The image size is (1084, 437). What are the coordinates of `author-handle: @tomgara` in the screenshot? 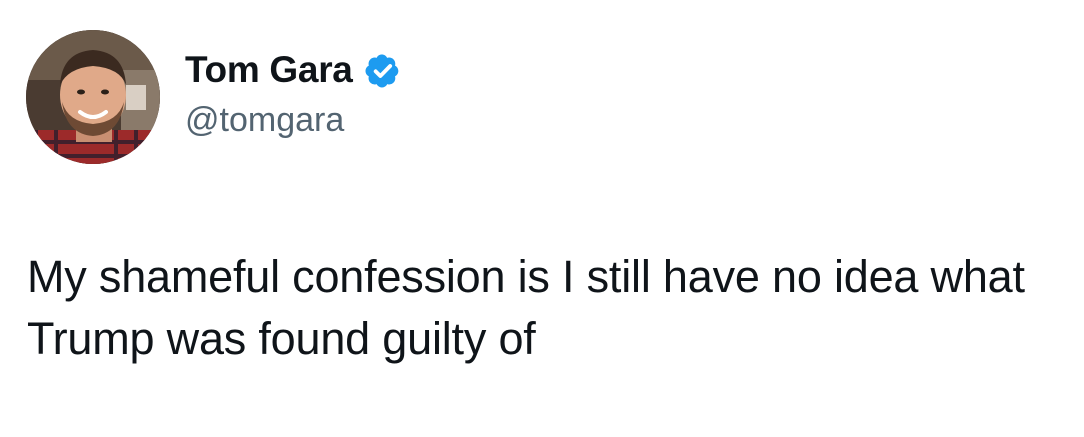 It's located at (294, 120).